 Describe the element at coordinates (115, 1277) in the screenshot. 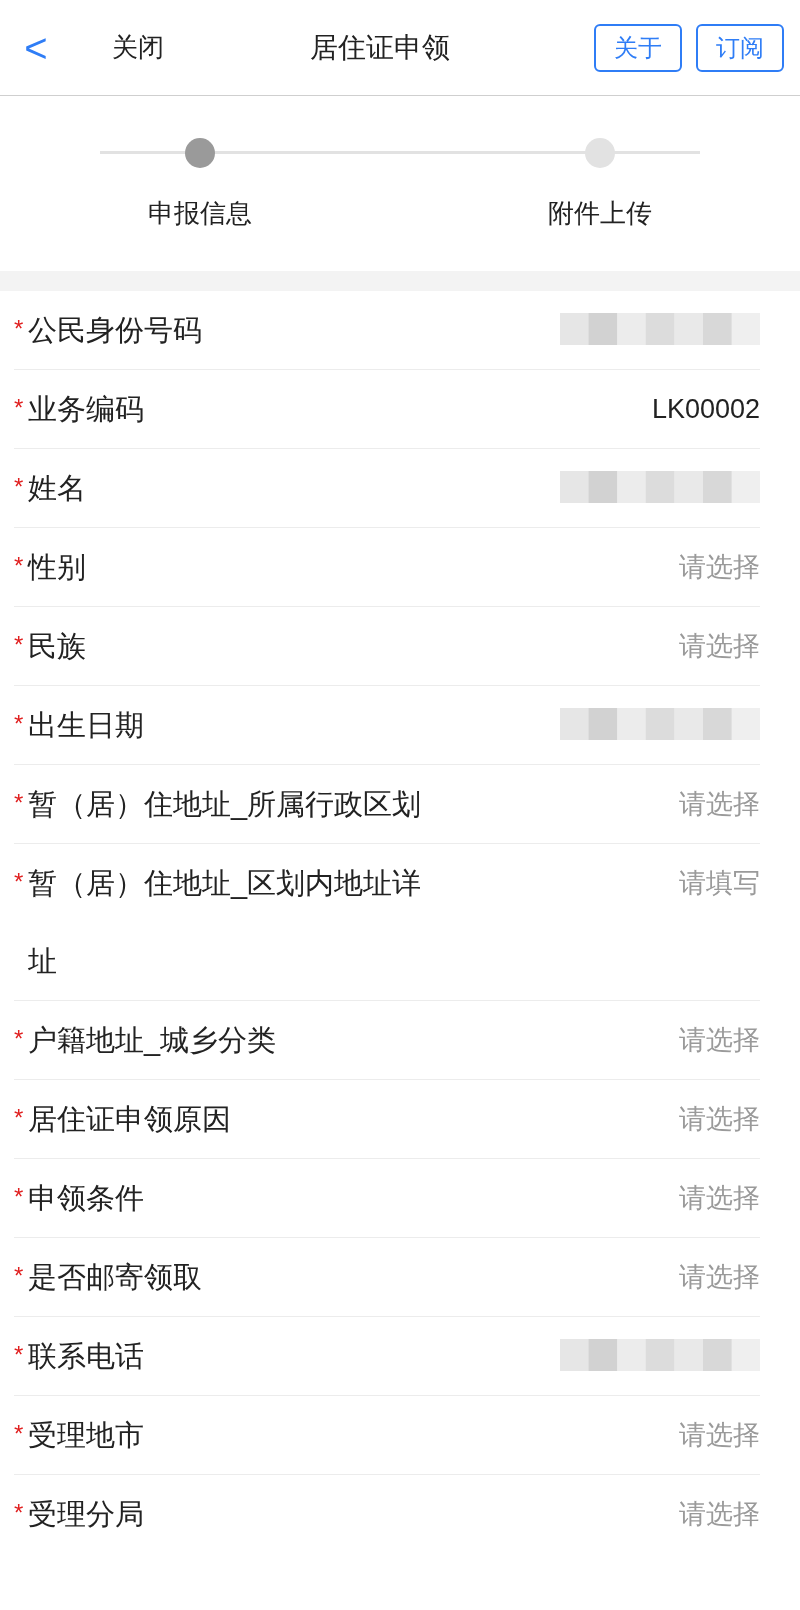

I see `field-label: 是否邮寄领取` at that location.